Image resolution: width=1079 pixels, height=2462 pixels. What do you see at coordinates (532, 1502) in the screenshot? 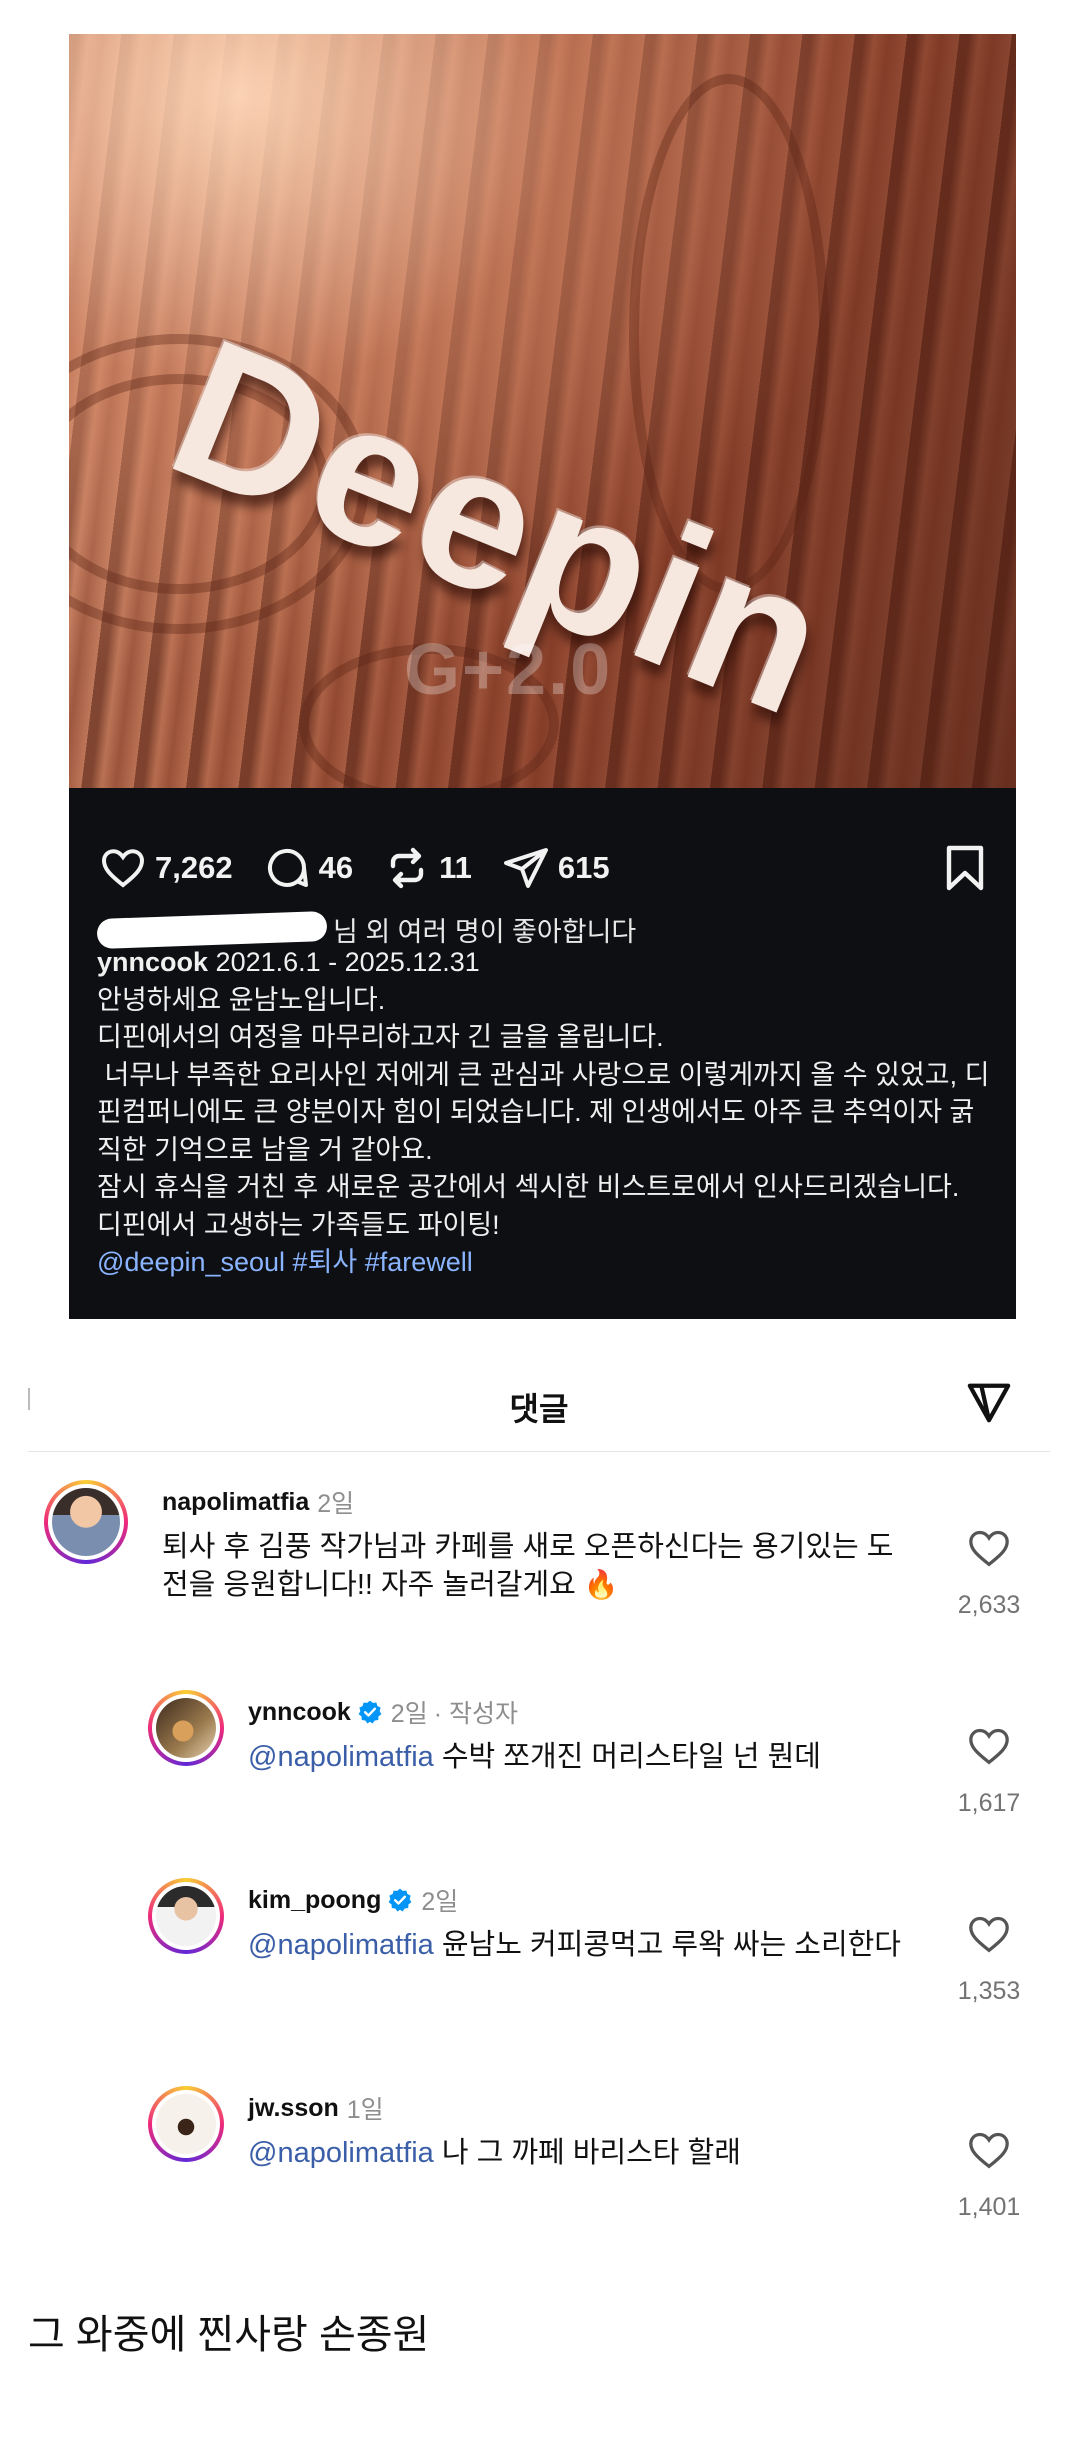
I see `comment-meta: napolimatfia 2일` at bounding box center [532, 1502].